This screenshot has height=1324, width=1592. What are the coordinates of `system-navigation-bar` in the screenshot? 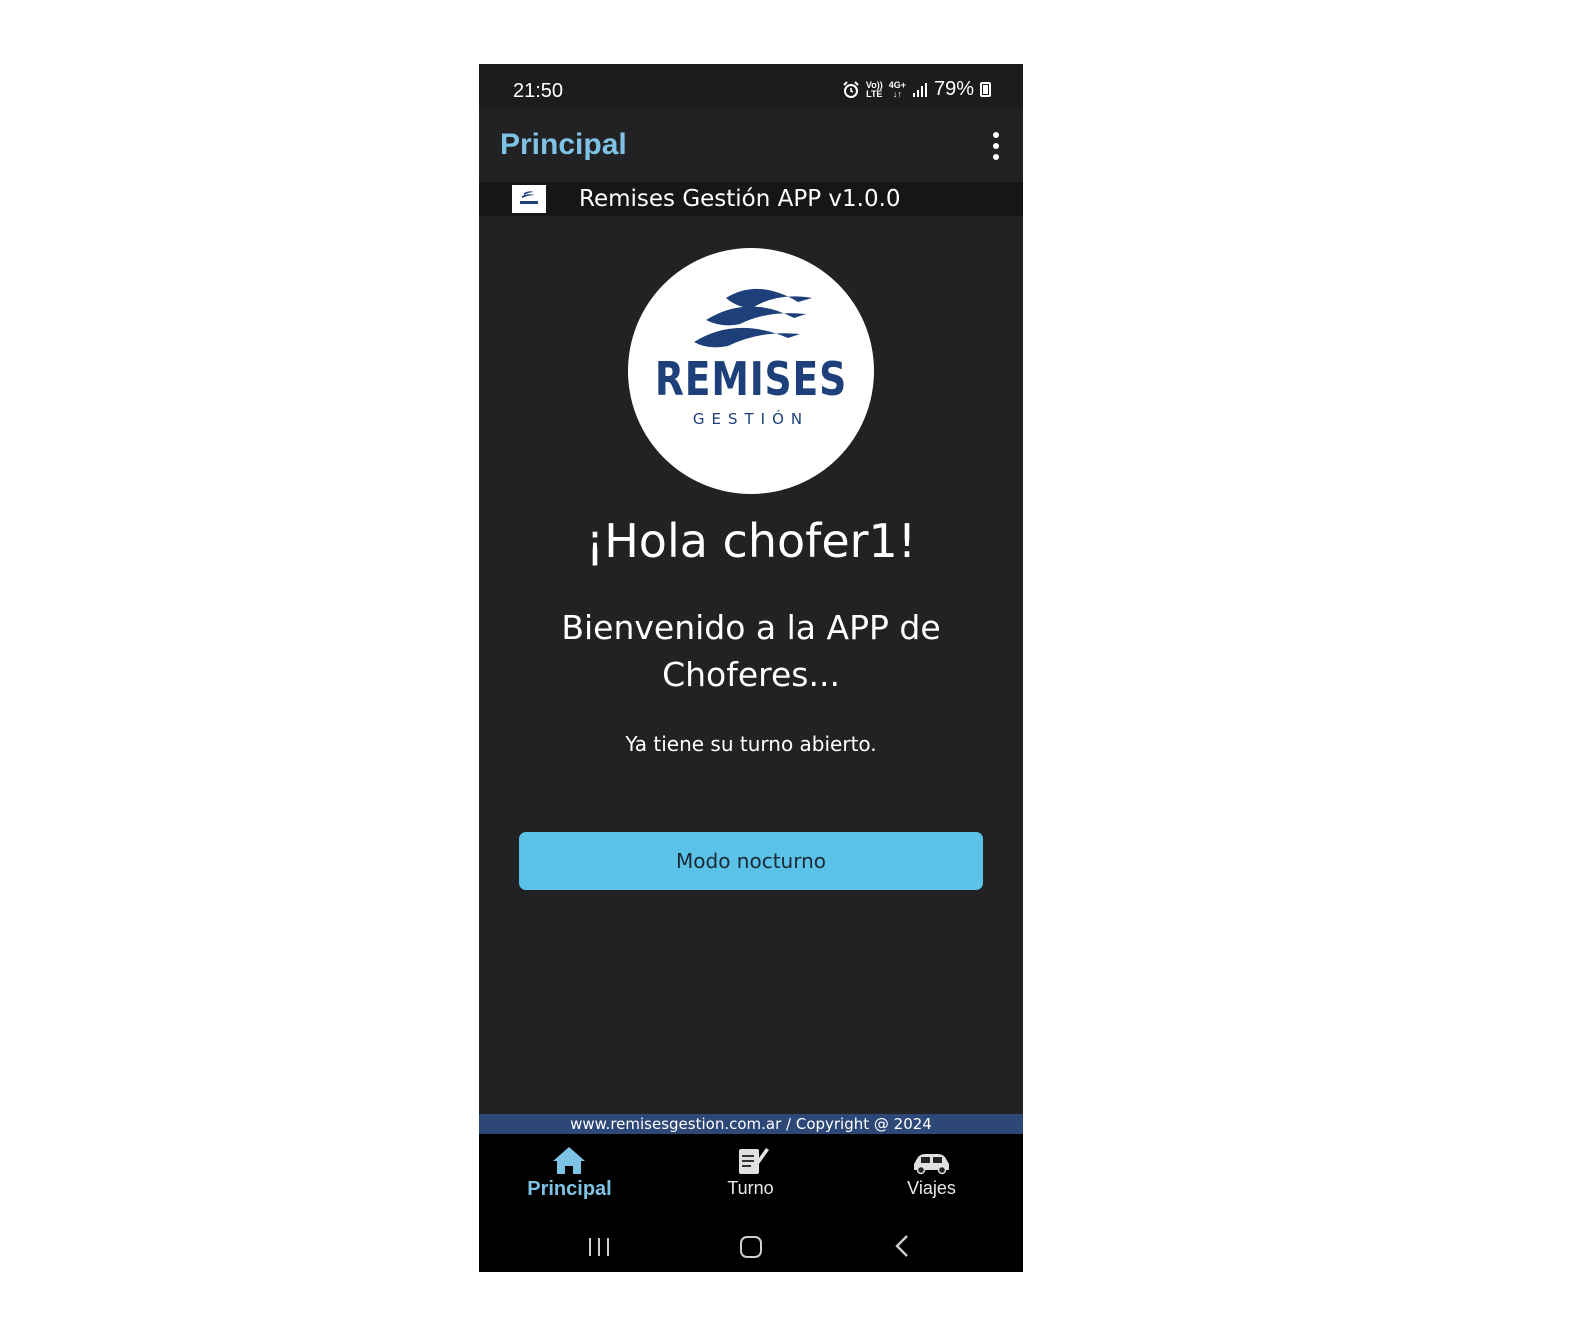 It's located at (751, 1246).